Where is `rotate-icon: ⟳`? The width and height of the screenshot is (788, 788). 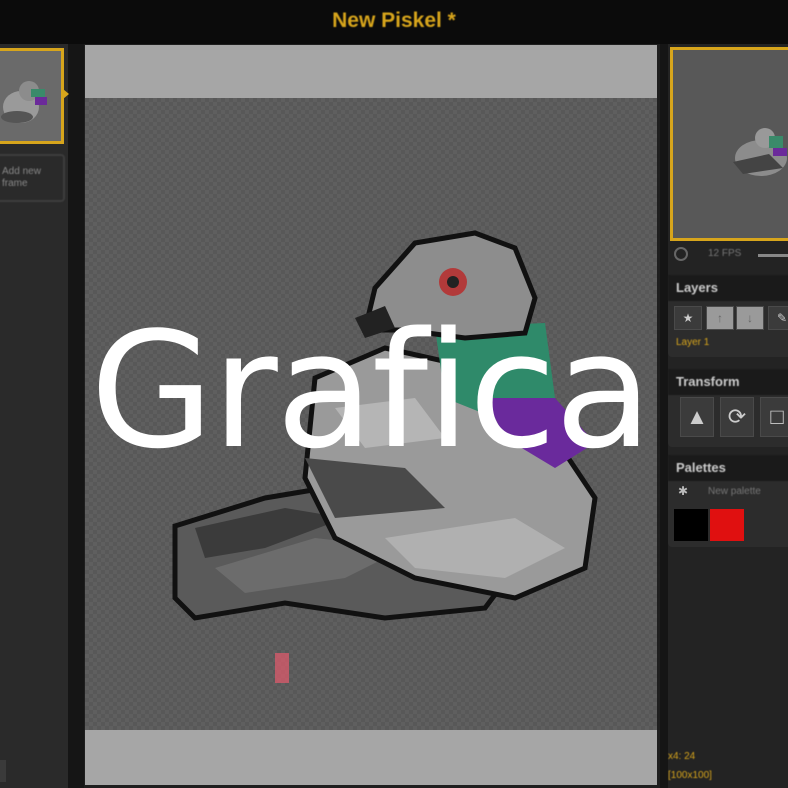 rotate-icon: ⟳ is located at coordinates (737, 417).